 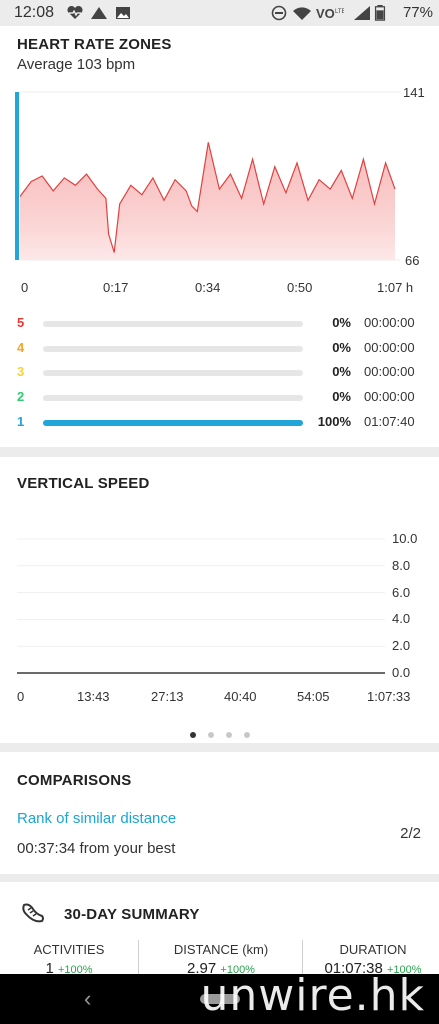 I want to click on do-not-disturb-icon, so click(x=279, y=13).